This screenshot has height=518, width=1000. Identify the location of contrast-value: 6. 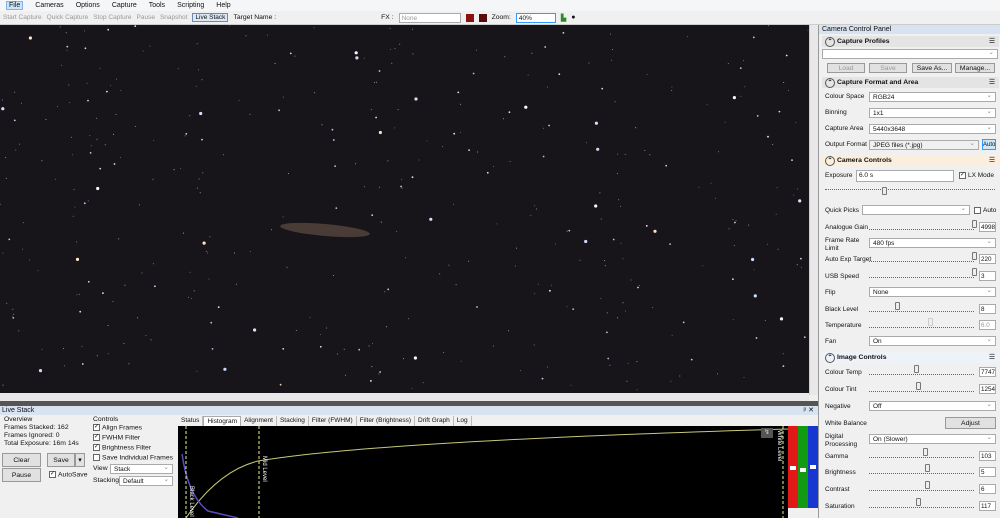
(987, 489).